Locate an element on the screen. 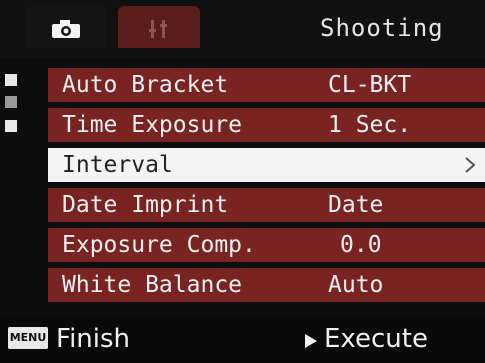  menu-item-white-balance: White Balance Auto is located at coordinates (266, 285).